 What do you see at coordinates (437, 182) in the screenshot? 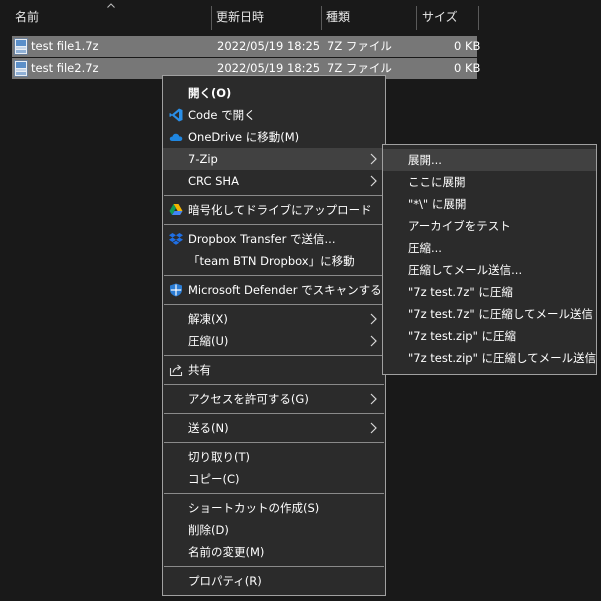
I see `menu-item-label: ここに展開` at bounding box center [437, 182].